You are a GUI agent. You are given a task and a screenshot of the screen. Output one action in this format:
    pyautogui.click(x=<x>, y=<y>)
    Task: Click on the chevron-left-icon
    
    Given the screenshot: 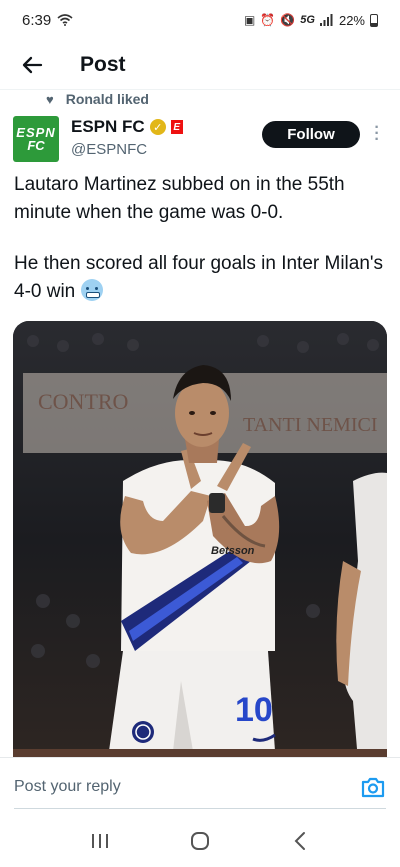 What is the action you would take?
    pyautogui.click(x=299, y=841)
    